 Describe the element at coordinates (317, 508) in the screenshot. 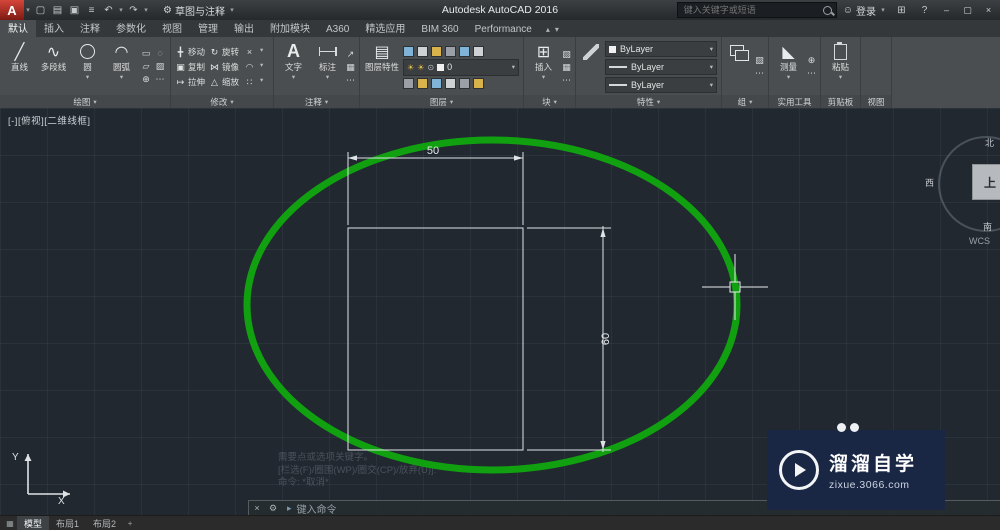

I see `command-input-placeholder: 键入命令` at that location.